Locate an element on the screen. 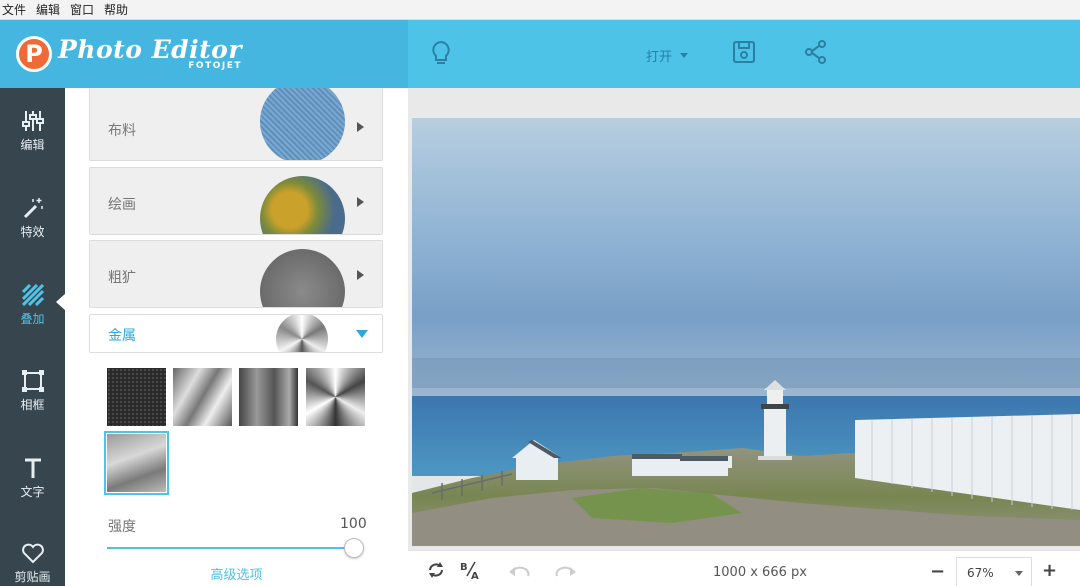 The height and width of the screenshot is (586, 1080). grunge-thumbnail is located at coordinates (302, 278).